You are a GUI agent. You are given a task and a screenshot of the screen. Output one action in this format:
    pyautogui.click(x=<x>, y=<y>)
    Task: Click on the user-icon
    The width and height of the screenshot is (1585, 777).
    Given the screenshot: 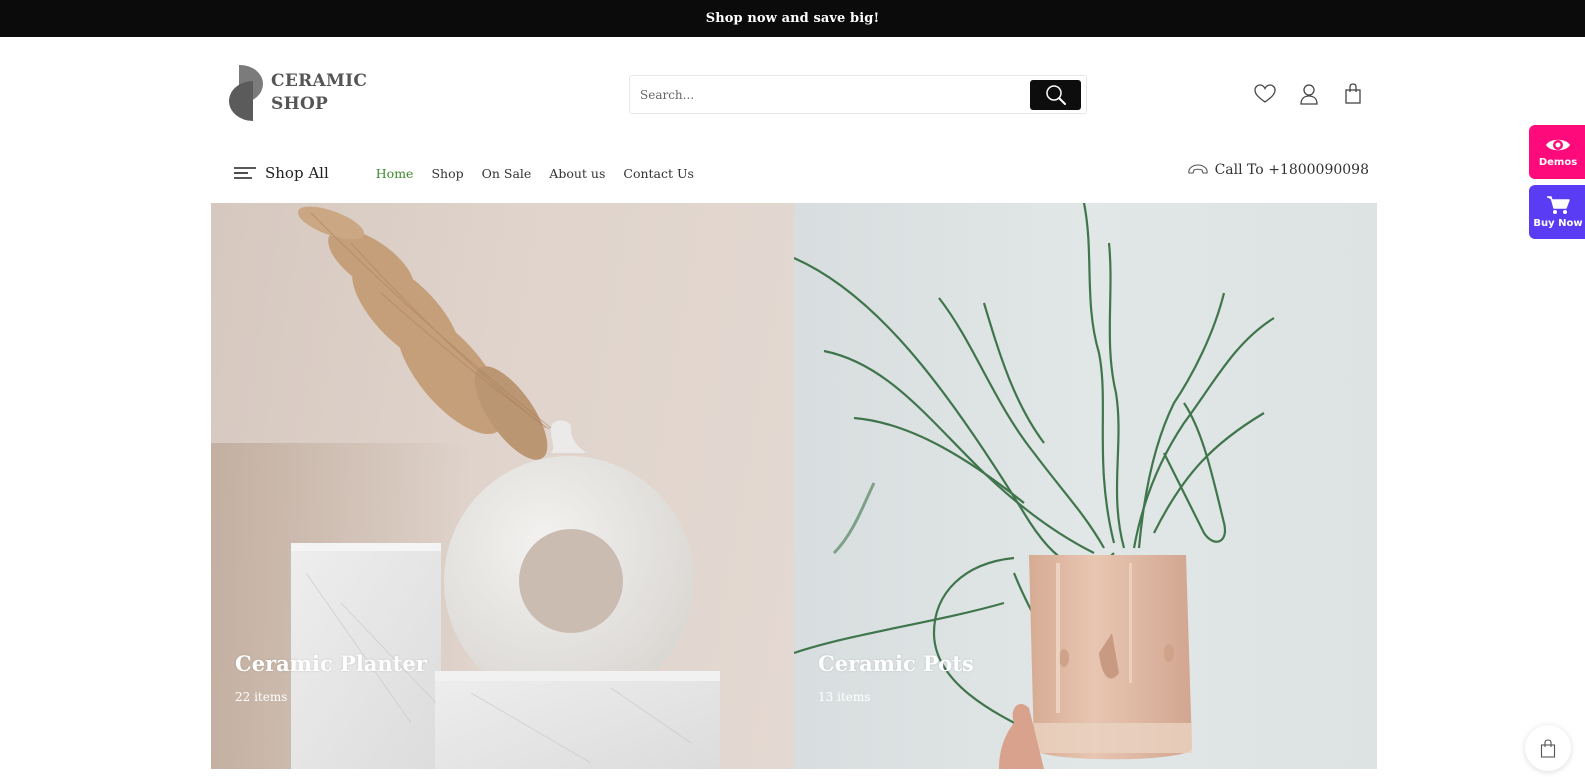 What is the action you would take?
    pyautogui.click(x=1309, y=94)
    